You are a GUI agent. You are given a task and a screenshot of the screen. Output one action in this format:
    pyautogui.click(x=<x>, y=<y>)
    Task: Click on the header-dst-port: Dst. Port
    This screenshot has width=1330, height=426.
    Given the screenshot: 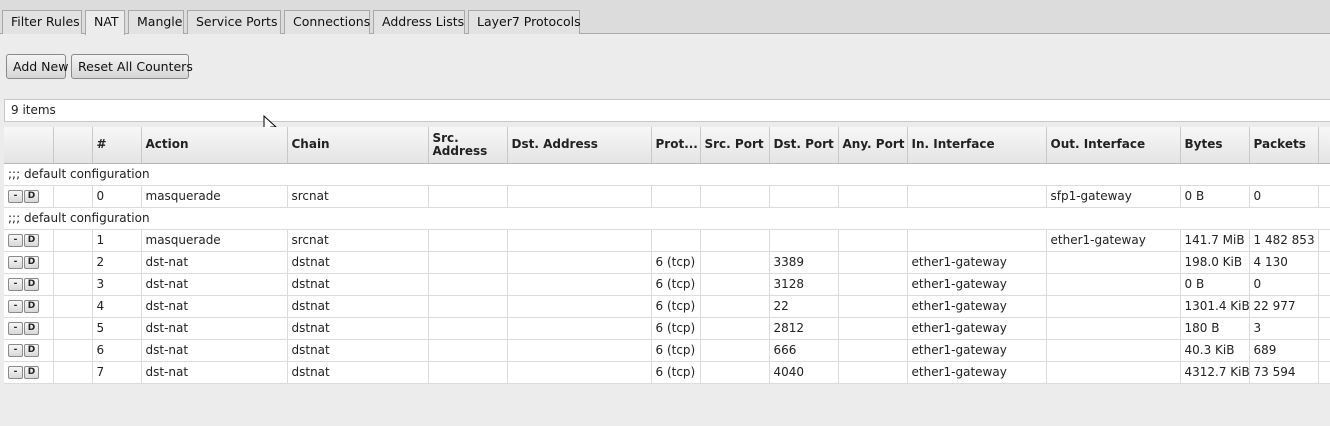 What is the action you would take?
    pyautogui.click(x=804, y=145)
    